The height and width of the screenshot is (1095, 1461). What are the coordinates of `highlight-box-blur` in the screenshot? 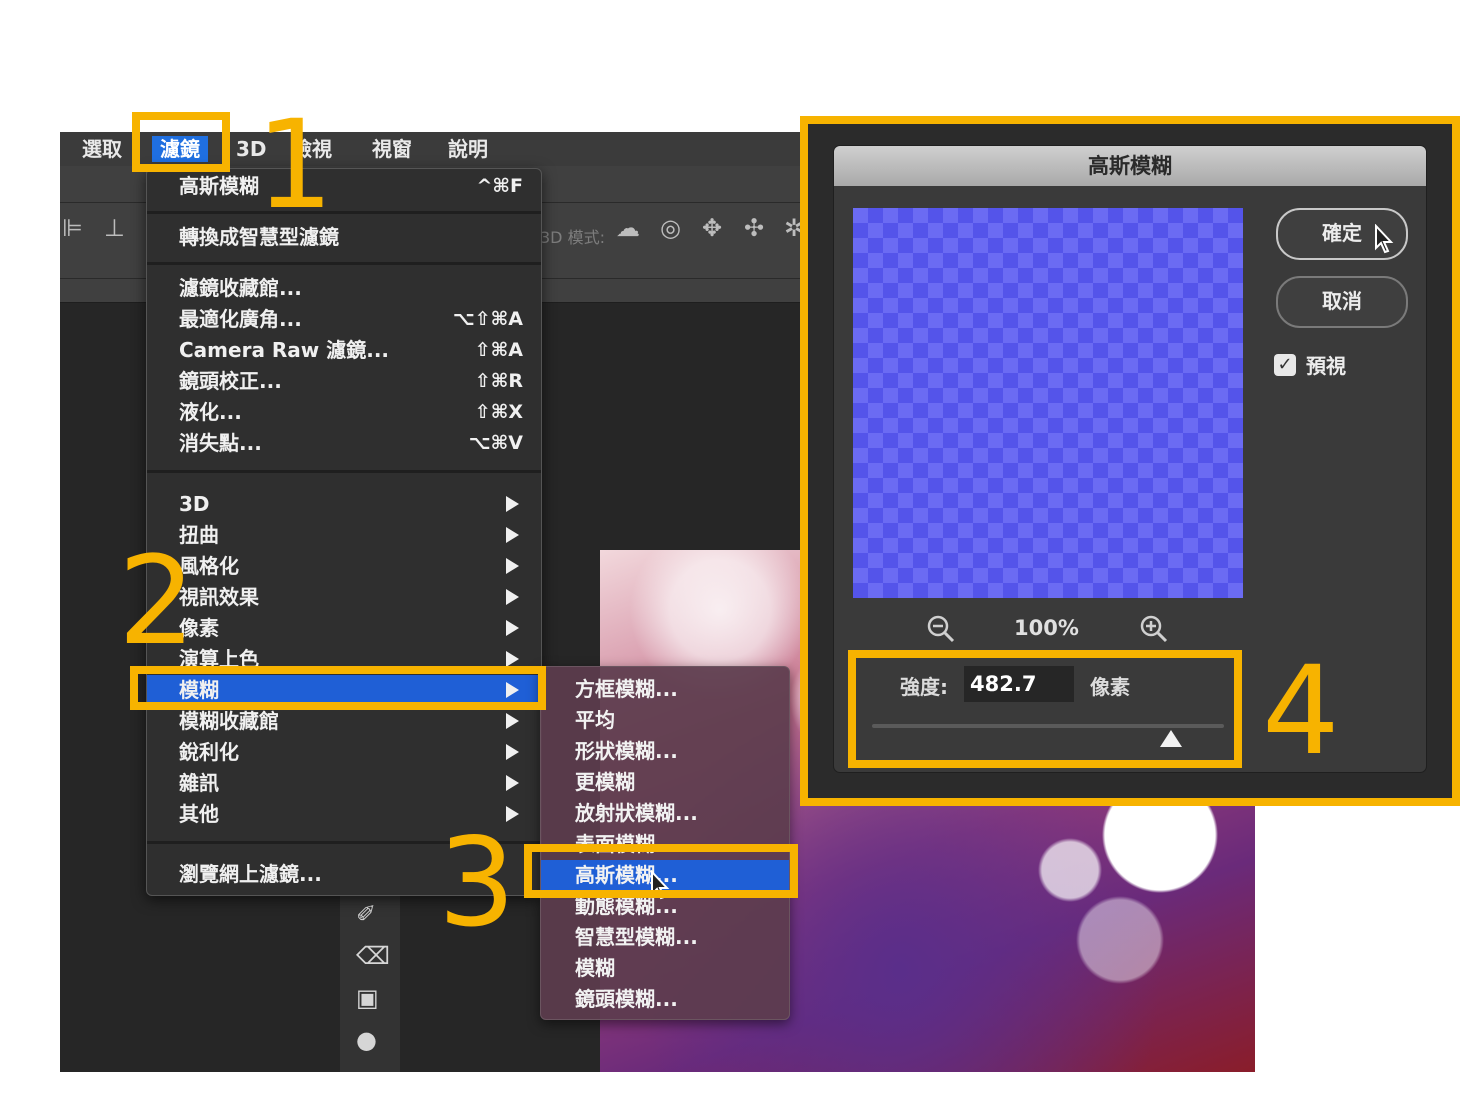 It's located at (338, 688).